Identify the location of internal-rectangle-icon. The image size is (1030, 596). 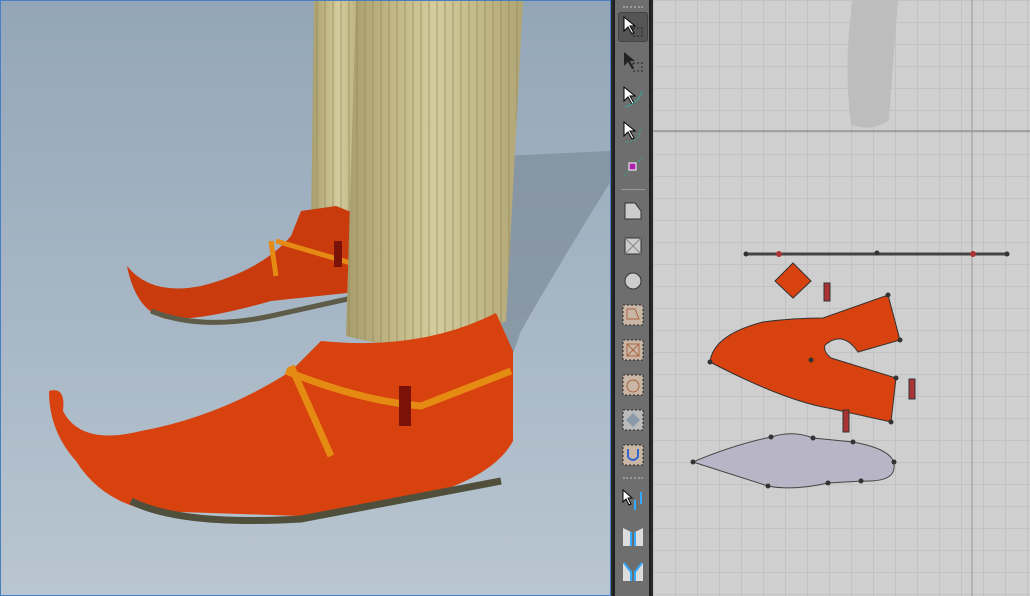
(633, 350).